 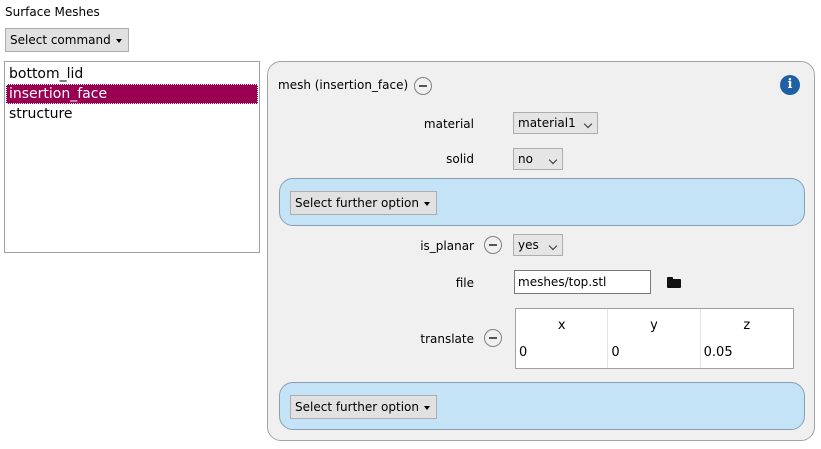 What do you see at coordinates (790, 85) in the screenshot?
I see `info-icon: i` at bounding box center [790, 85].